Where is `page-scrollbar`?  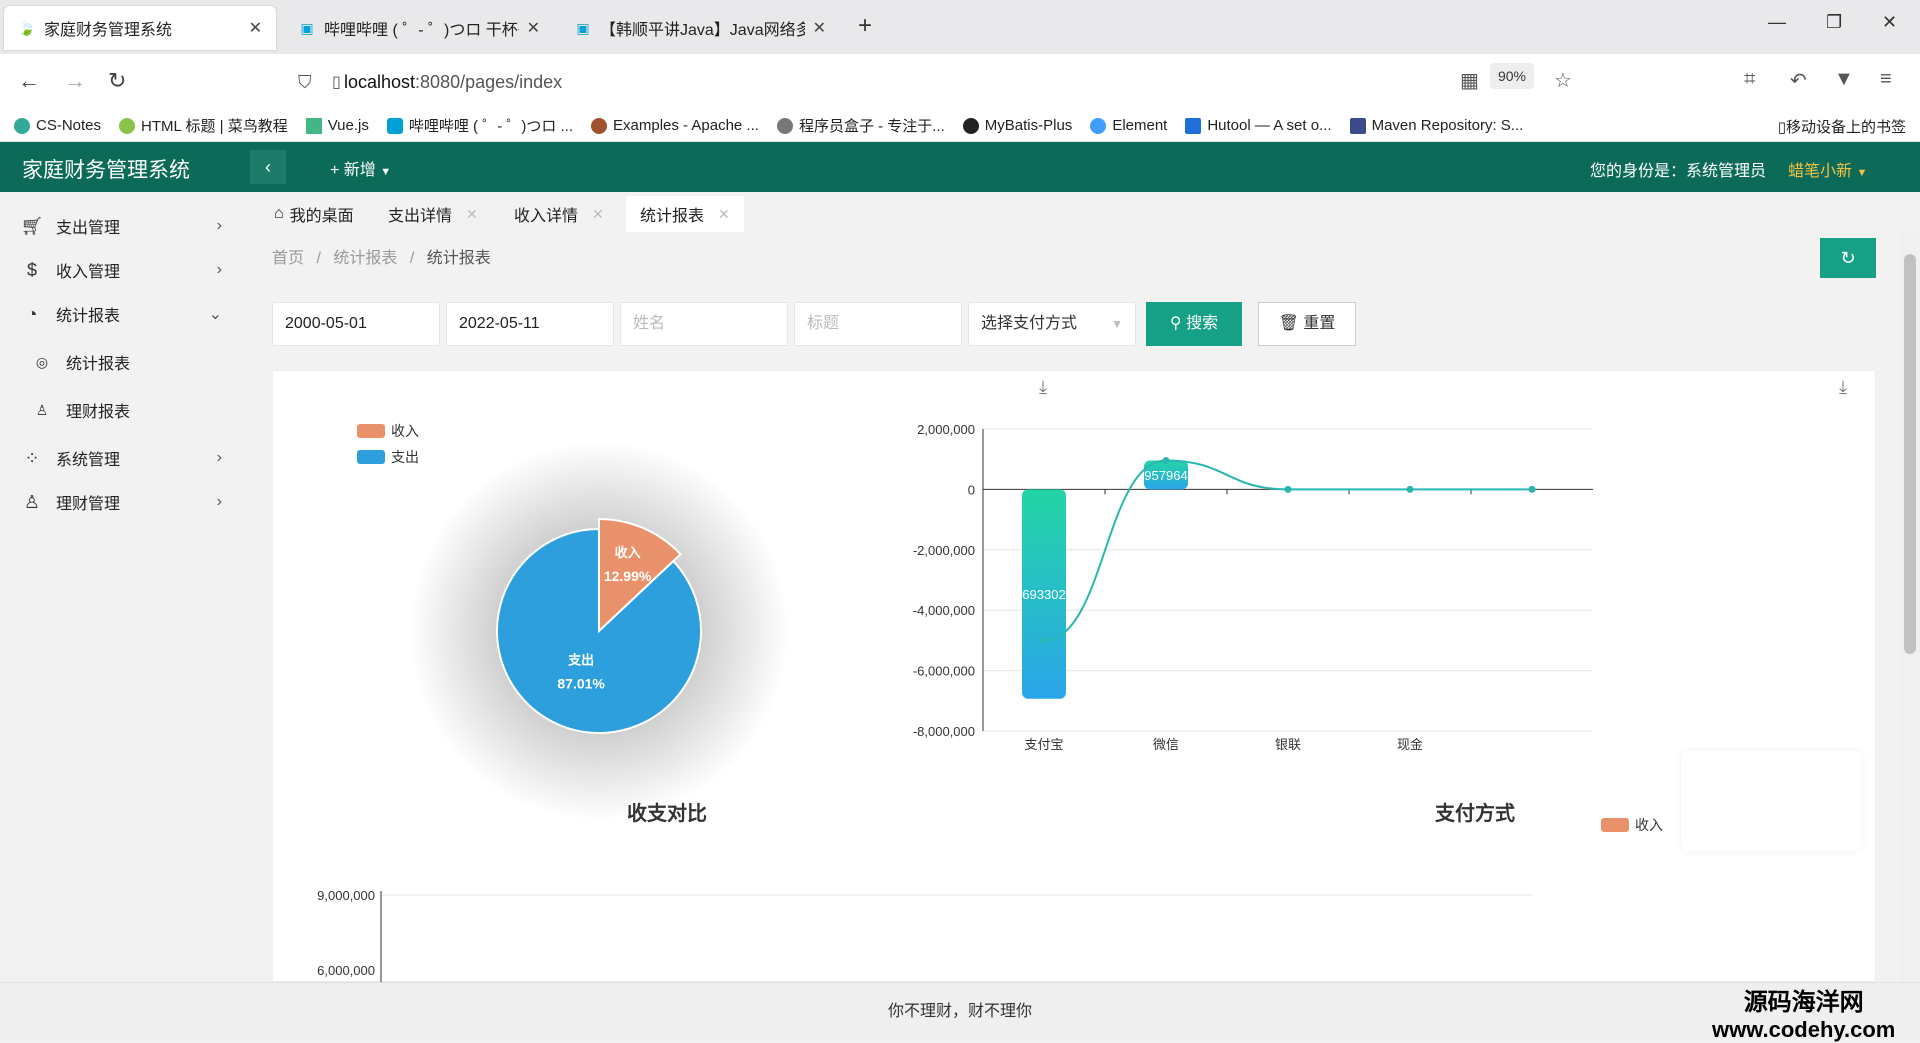 page-scrollbar is located at coordinates (1910, 608).